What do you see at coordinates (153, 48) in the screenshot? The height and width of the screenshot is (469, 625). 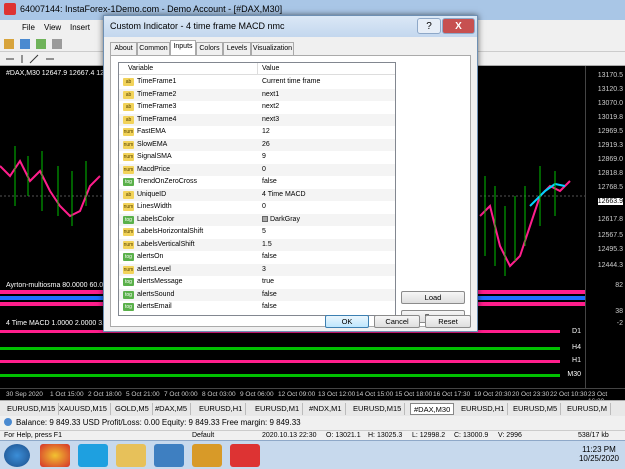 I see `tab-common: Common` at bounding box center [153, 48].